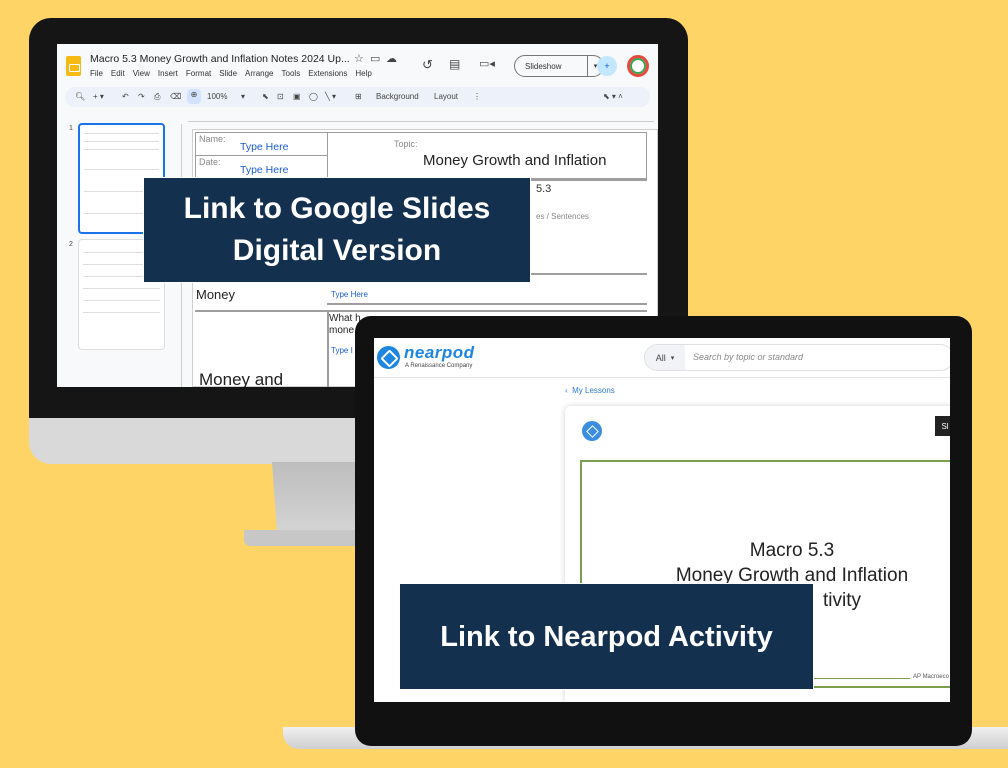  What do you see at coordinates (931, 677) in the screenshot?
I see `slide-footer: AP Macroeco` at bounding box center [931, 677].